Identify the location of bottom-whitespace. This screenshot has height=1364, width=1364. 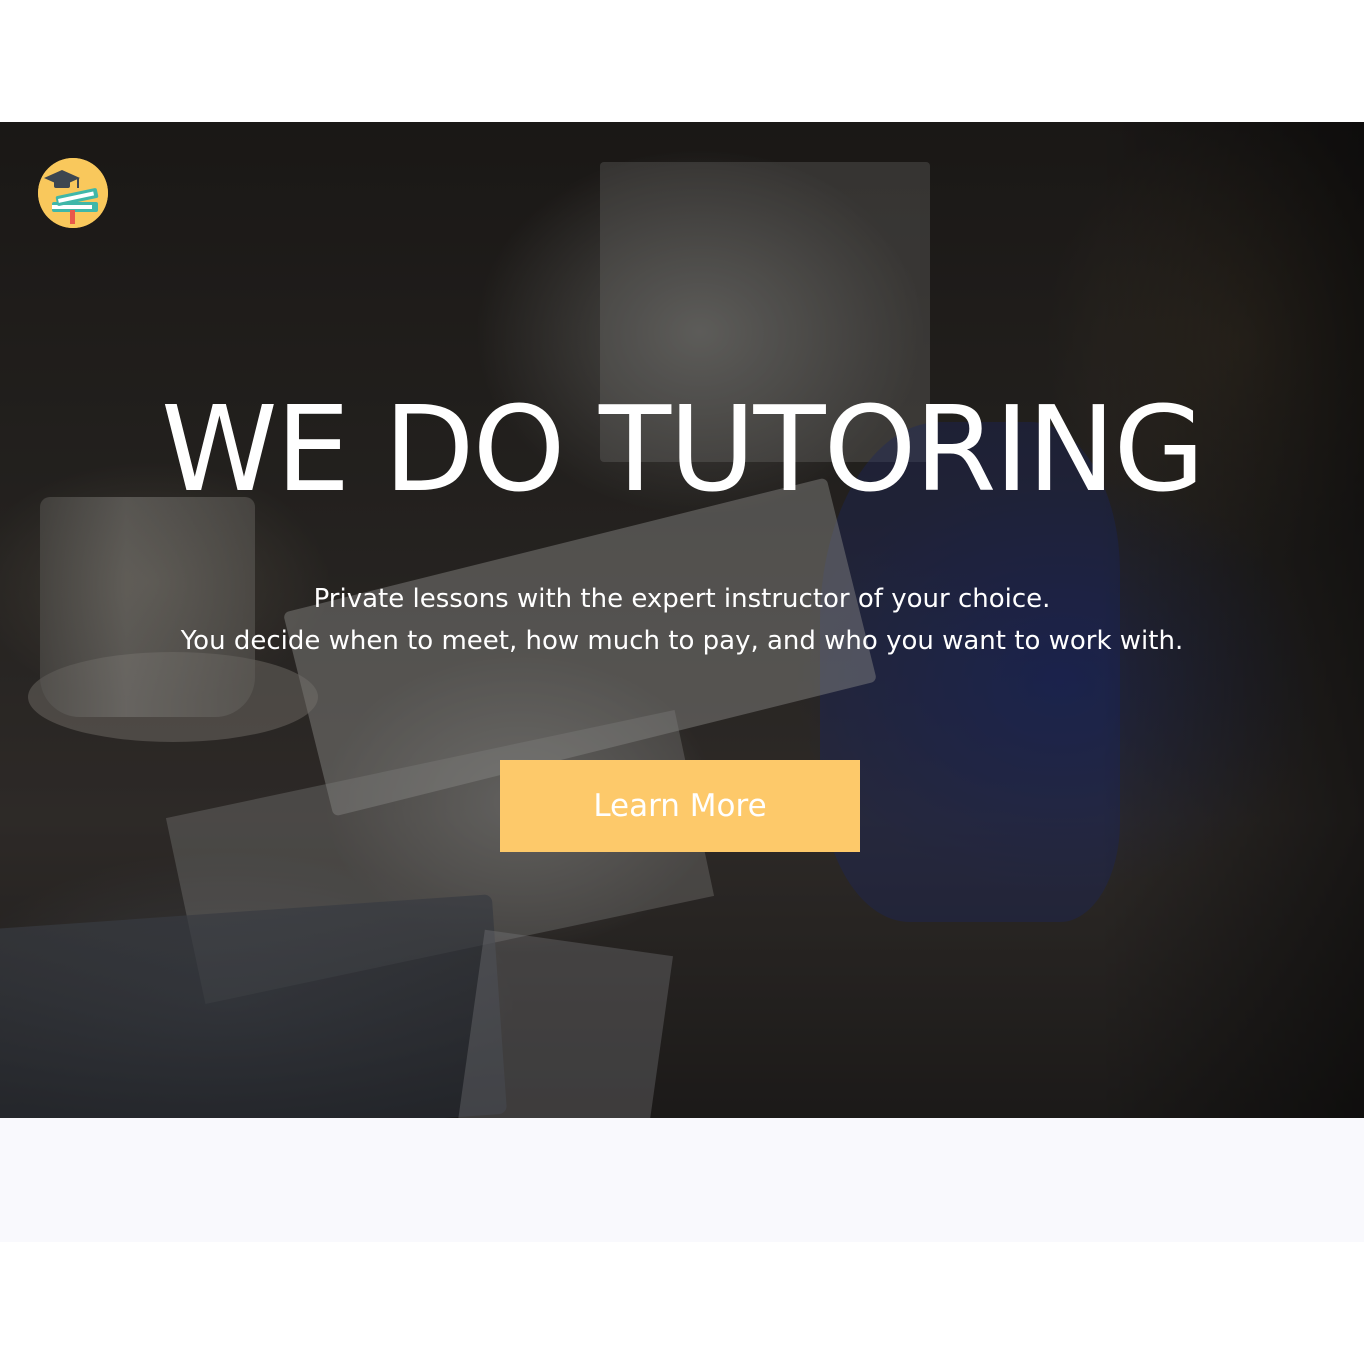
(682, 1303).